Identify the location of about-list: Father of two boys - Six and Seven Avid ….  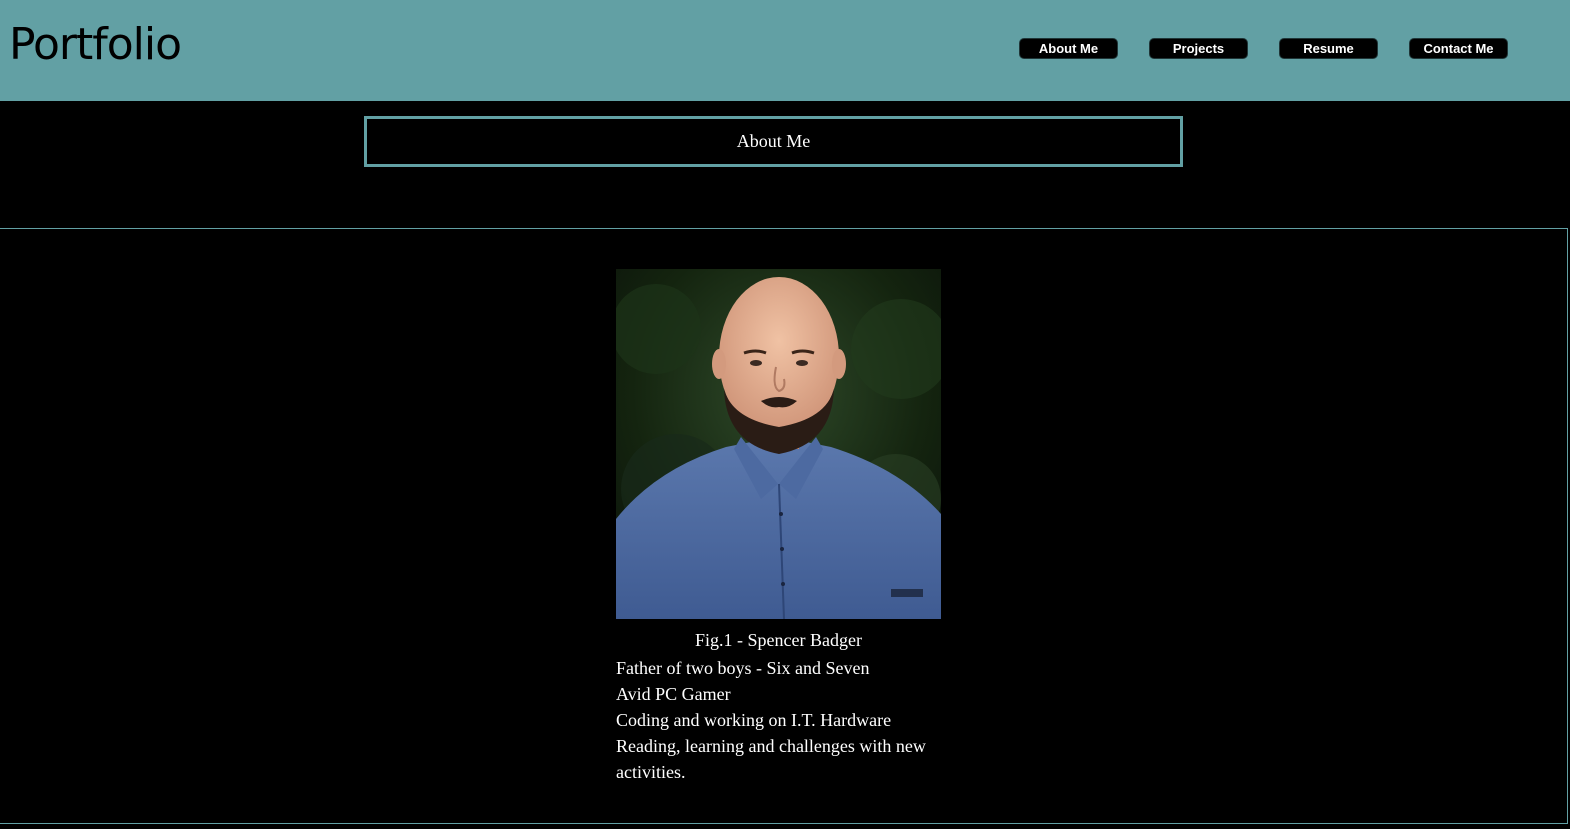
(778, 720).